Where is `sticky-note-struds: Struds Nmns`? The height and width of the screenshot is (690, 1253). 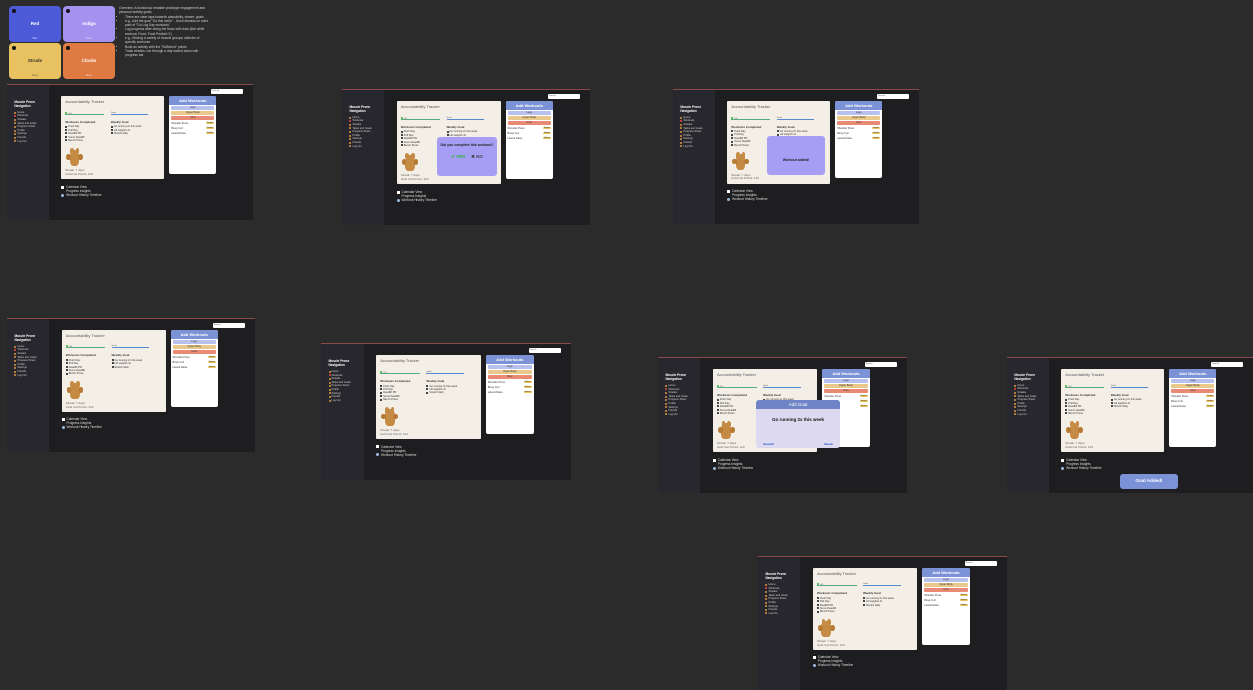
sticky-note-struds: Struds Nmns is located at coordinates (35, 61).